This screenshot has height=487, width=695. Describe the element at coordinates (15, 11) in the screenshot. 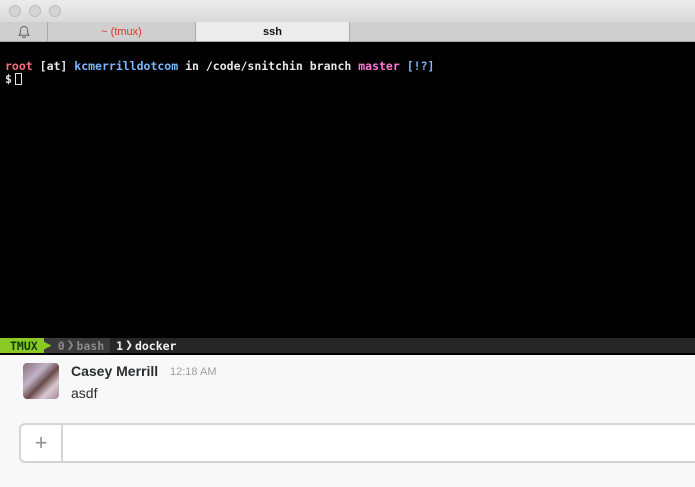

I see `close-window-button` at that location.